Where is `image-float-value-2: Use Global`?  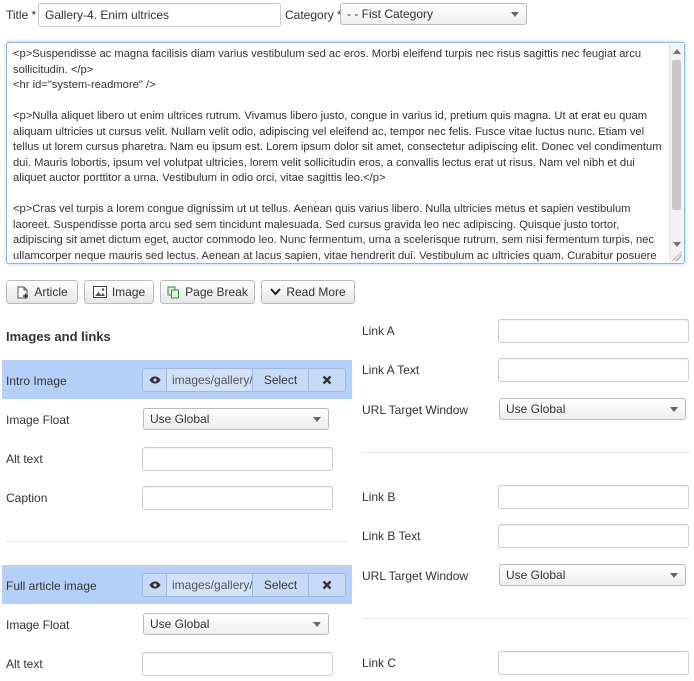 image-float-value-2: Use Global is located at coordinates (180, 624).